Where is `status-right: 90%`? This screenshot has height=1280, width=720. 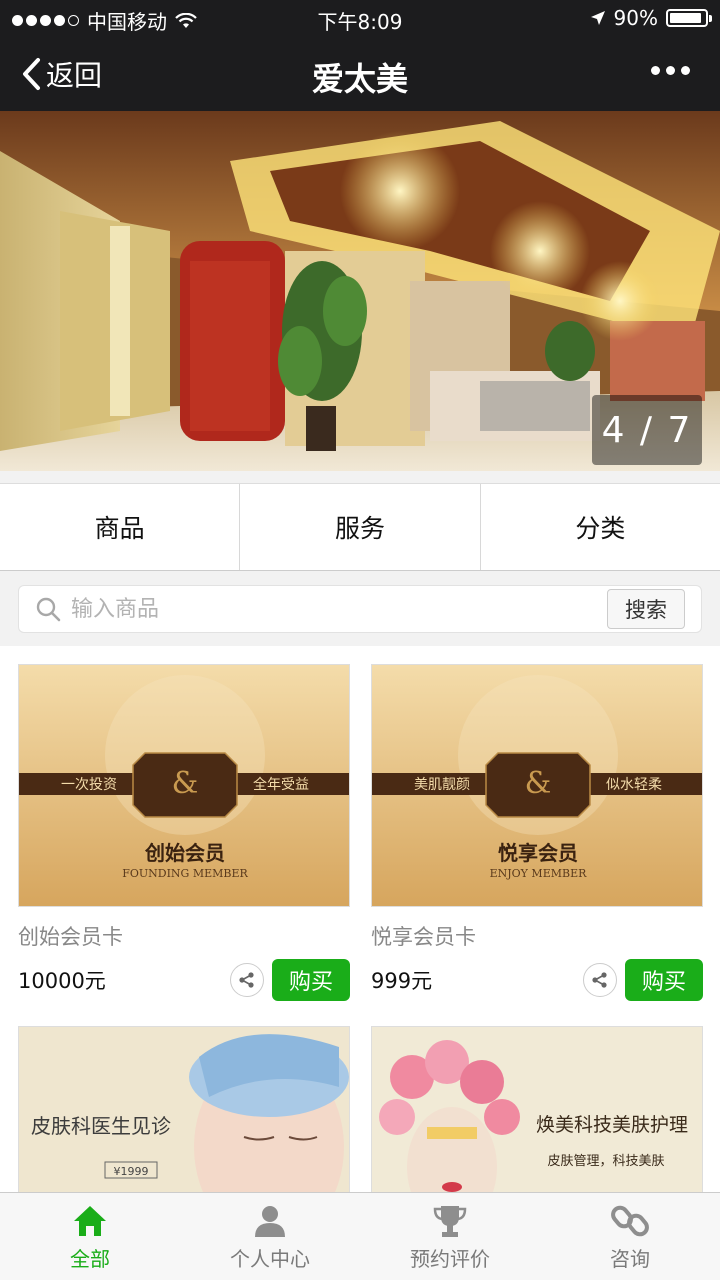
status-right: 90% is located at coordinates (651, 18).